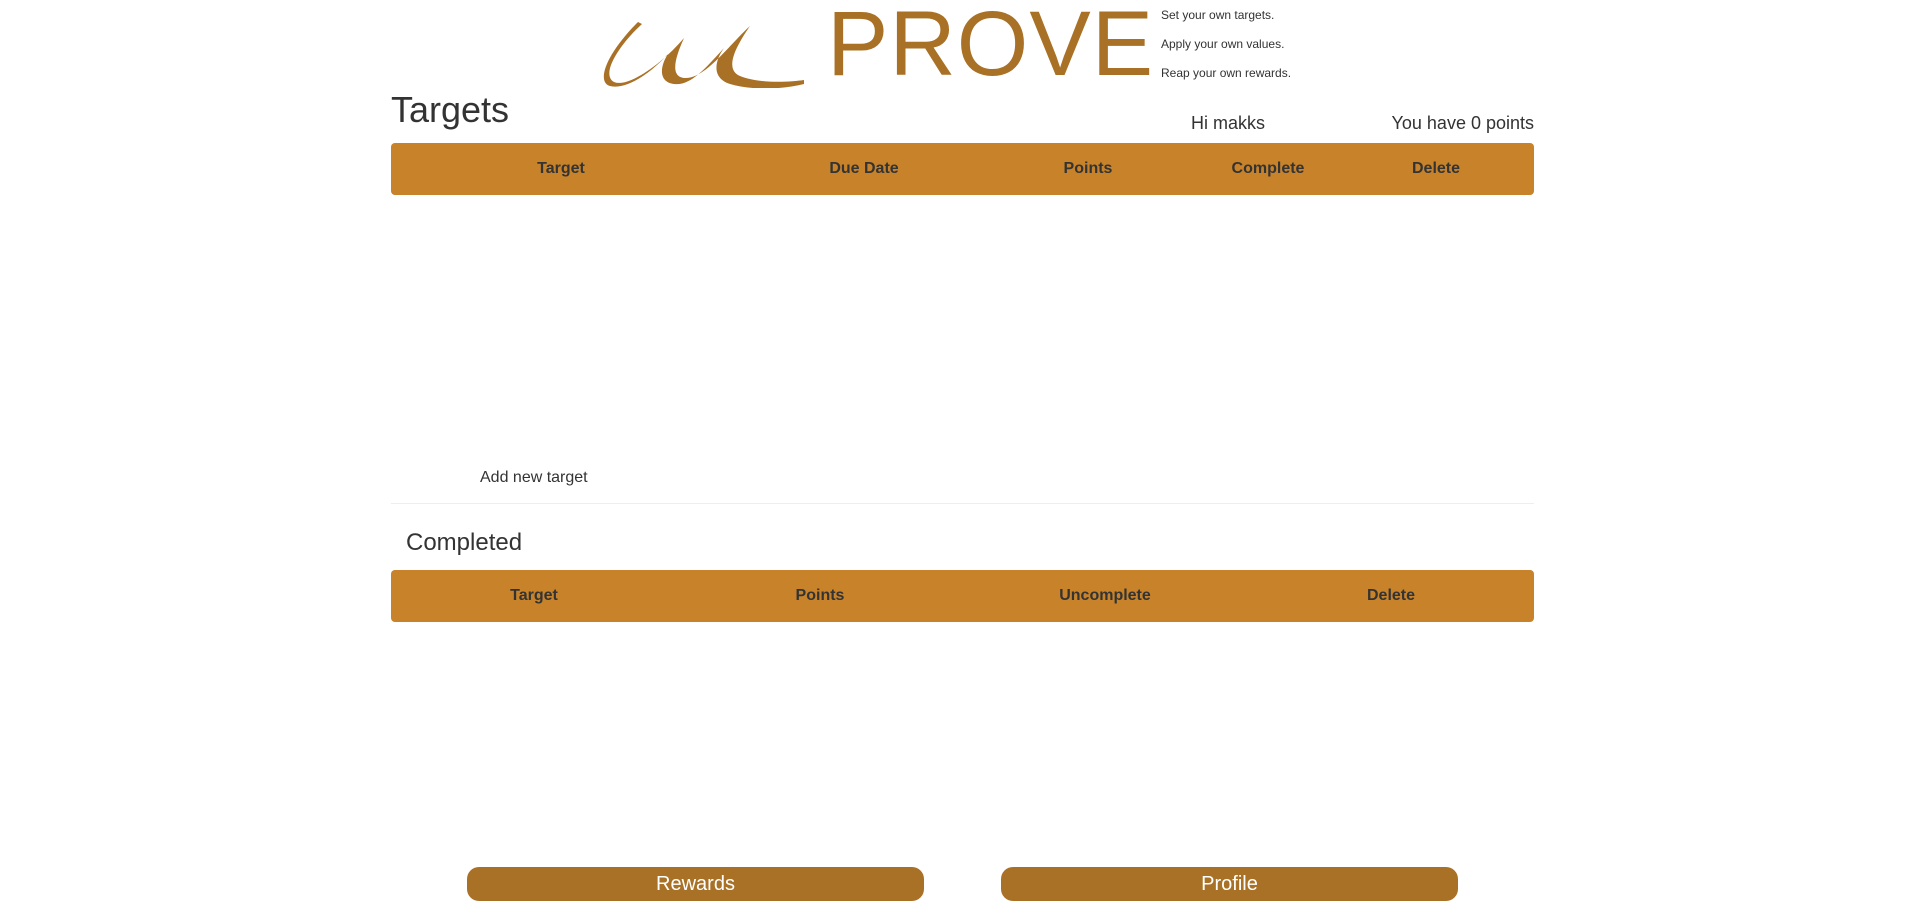 The image size is (1920, 903). I want to click on column-header-complete: Complete, so click(1268, 168).